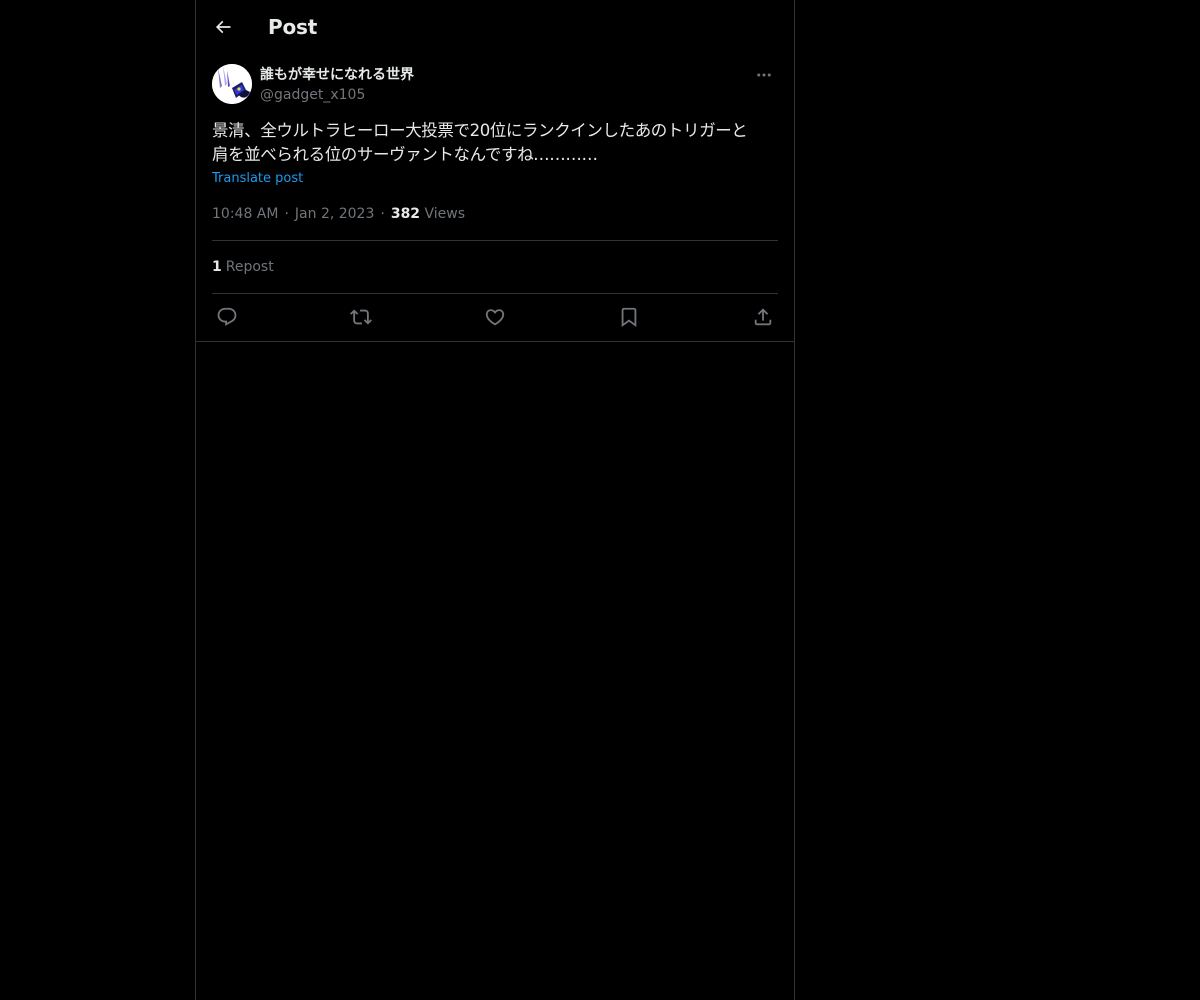 The height and width of the screenshot is (1000, 1200). I want to click on reply-icon, so click(227, 317).